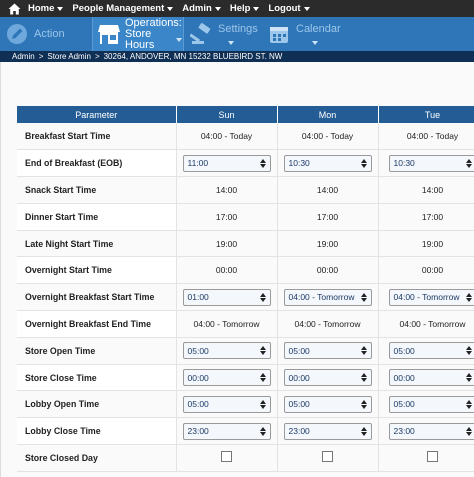  I want to click on time-select-value: 23:00, so click(404, 431).